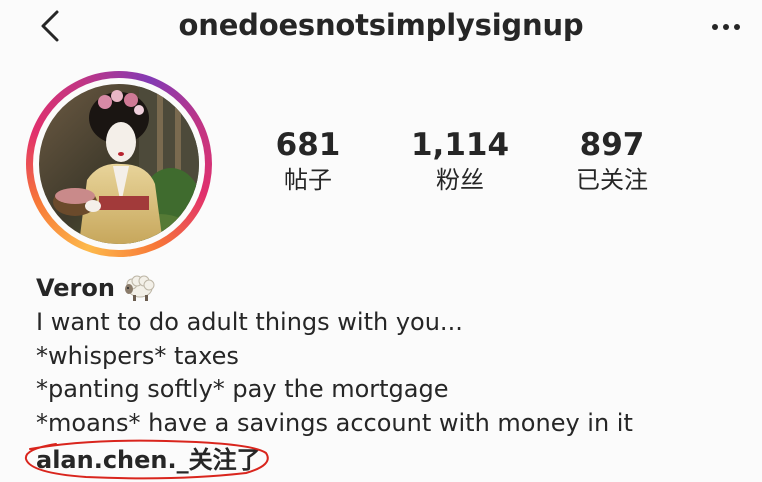 The height and width of the screenshot is (482, 762). Describe the element at coordinates (75, 288) in the screenshot. I see `display-name: Veron` at that location.